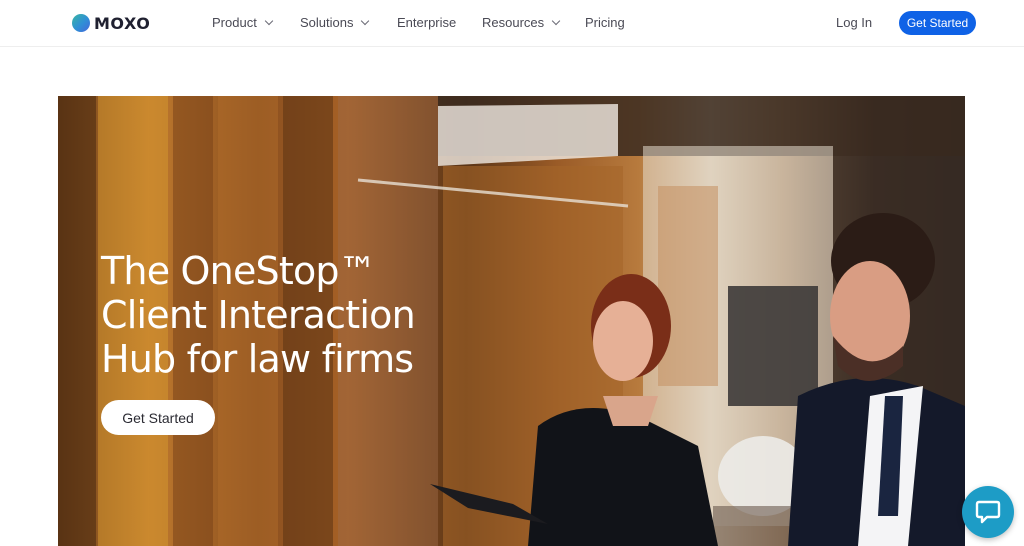 The image size is (1024, 546). What do you see at coordinates (257, 359) in the screenshot?
I see `hero-title-line: Hub for law firms` at bounding box center [257, 359].